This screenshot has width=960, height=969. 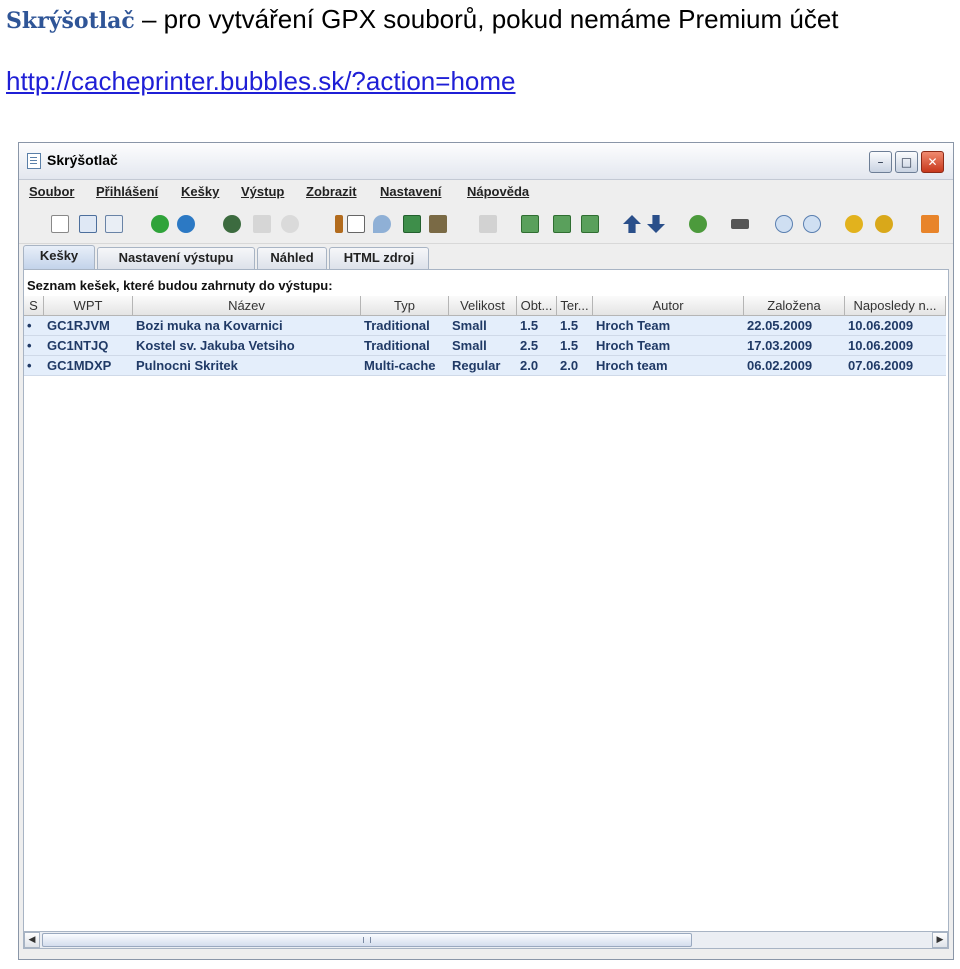 I want to click on scroll-left-button: ◀, so click(x=32, y=940).